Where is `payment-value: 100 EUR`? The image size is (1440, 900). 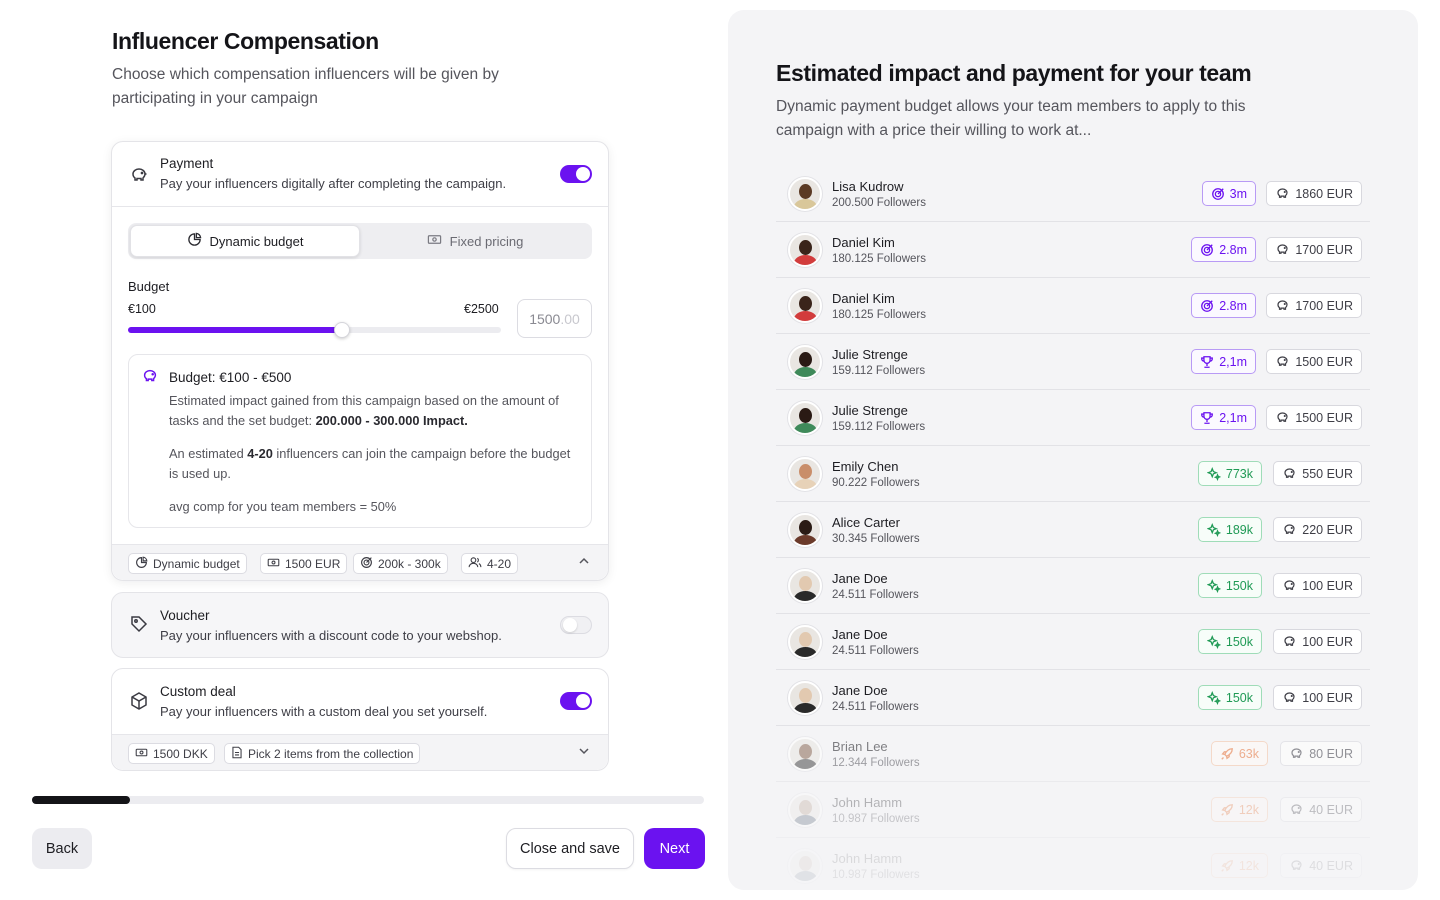 payment-value: 100 EUR is located at coordinates (1327, 641).